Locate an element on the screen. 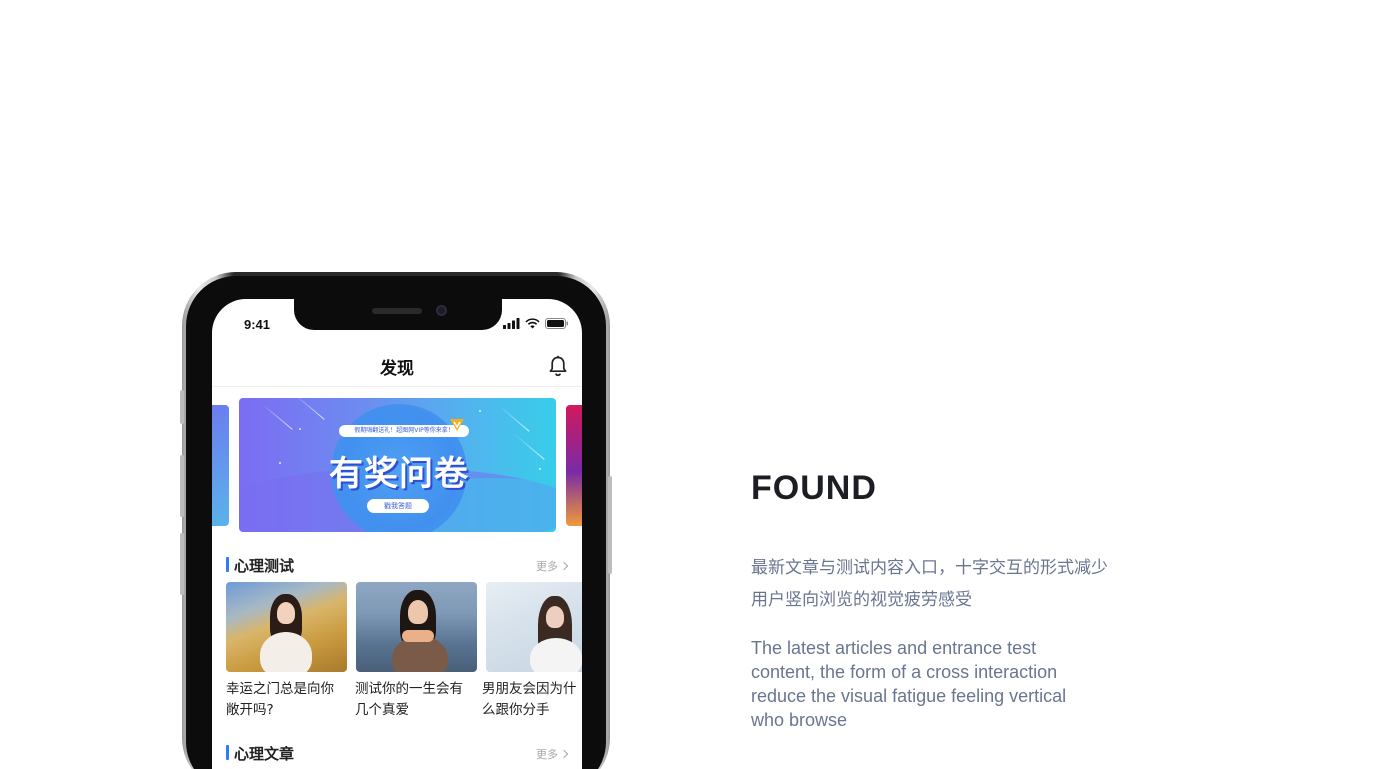 This screenshot has width=1400, height=769. vip-badge-icon is located at coordinates (457, 425).